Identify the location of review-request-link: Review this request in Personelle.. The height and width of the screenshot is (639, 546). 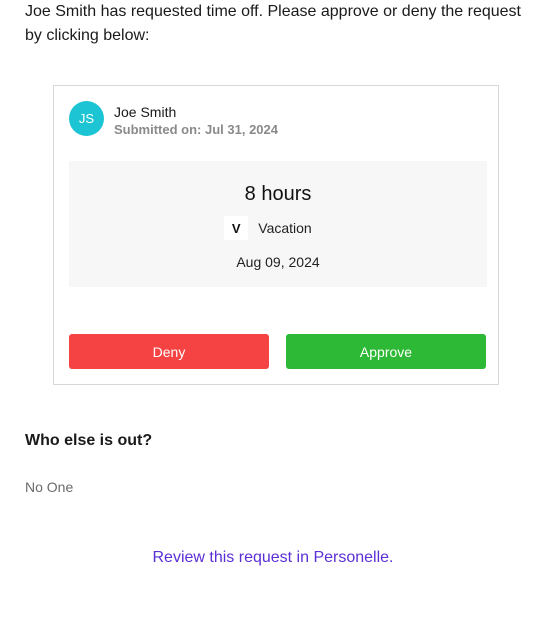
(273, 558).